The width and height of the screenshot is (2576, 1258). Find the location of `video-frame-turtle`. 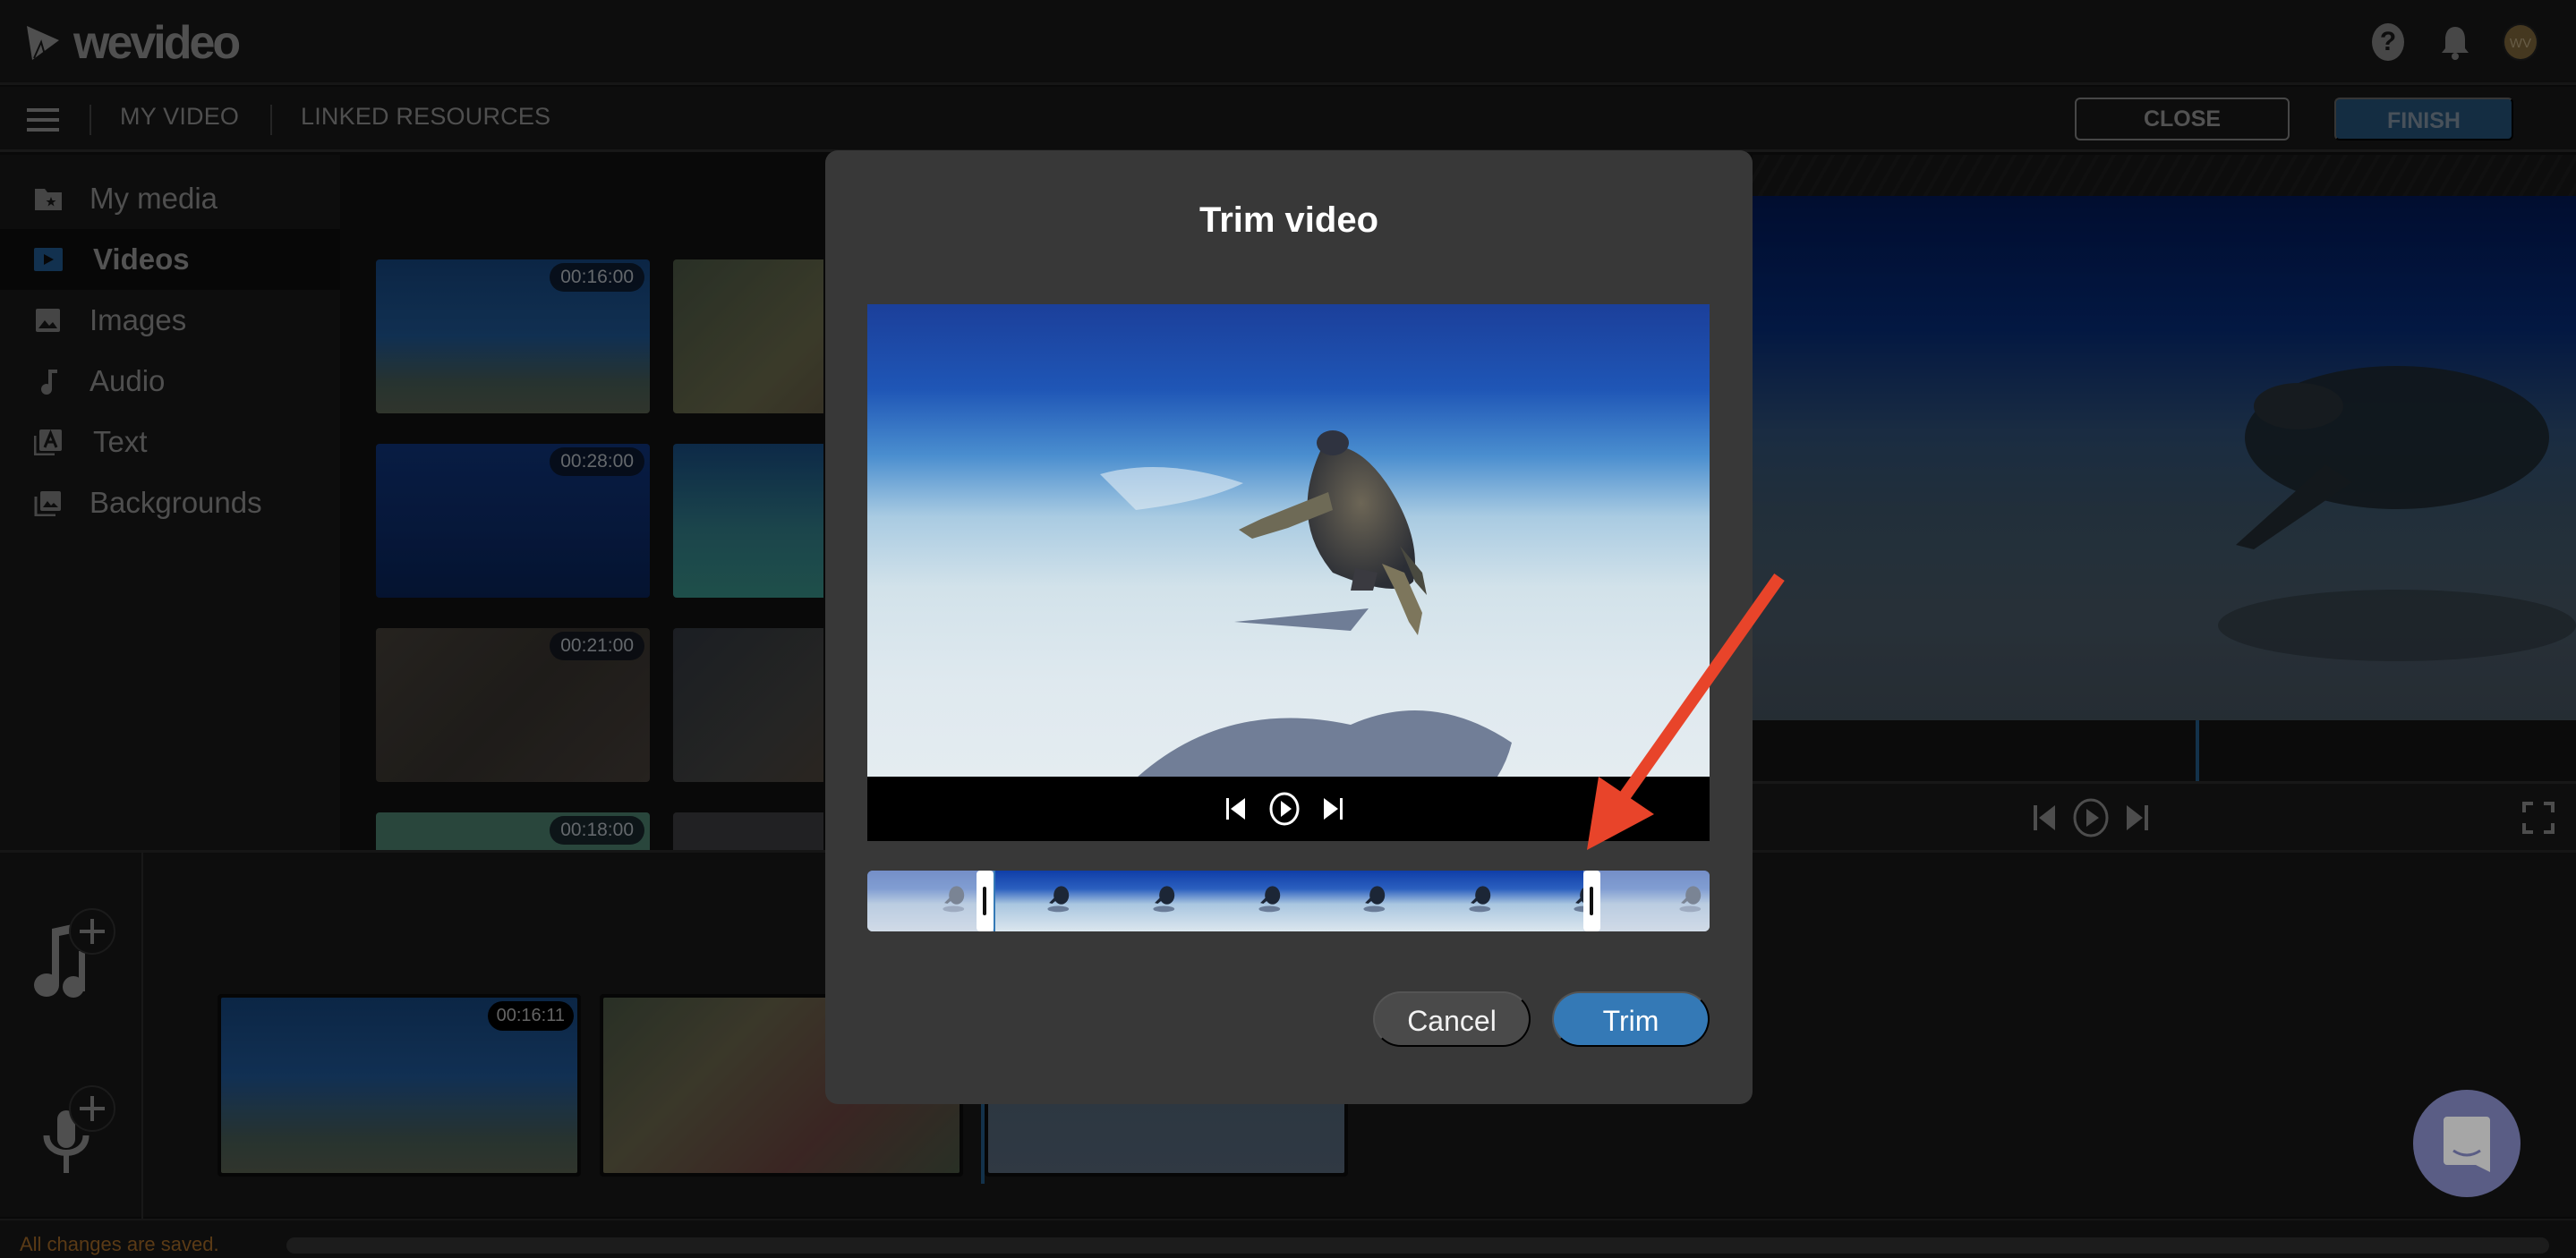

video-frame-turtle is located at coordinates (1306, 603).